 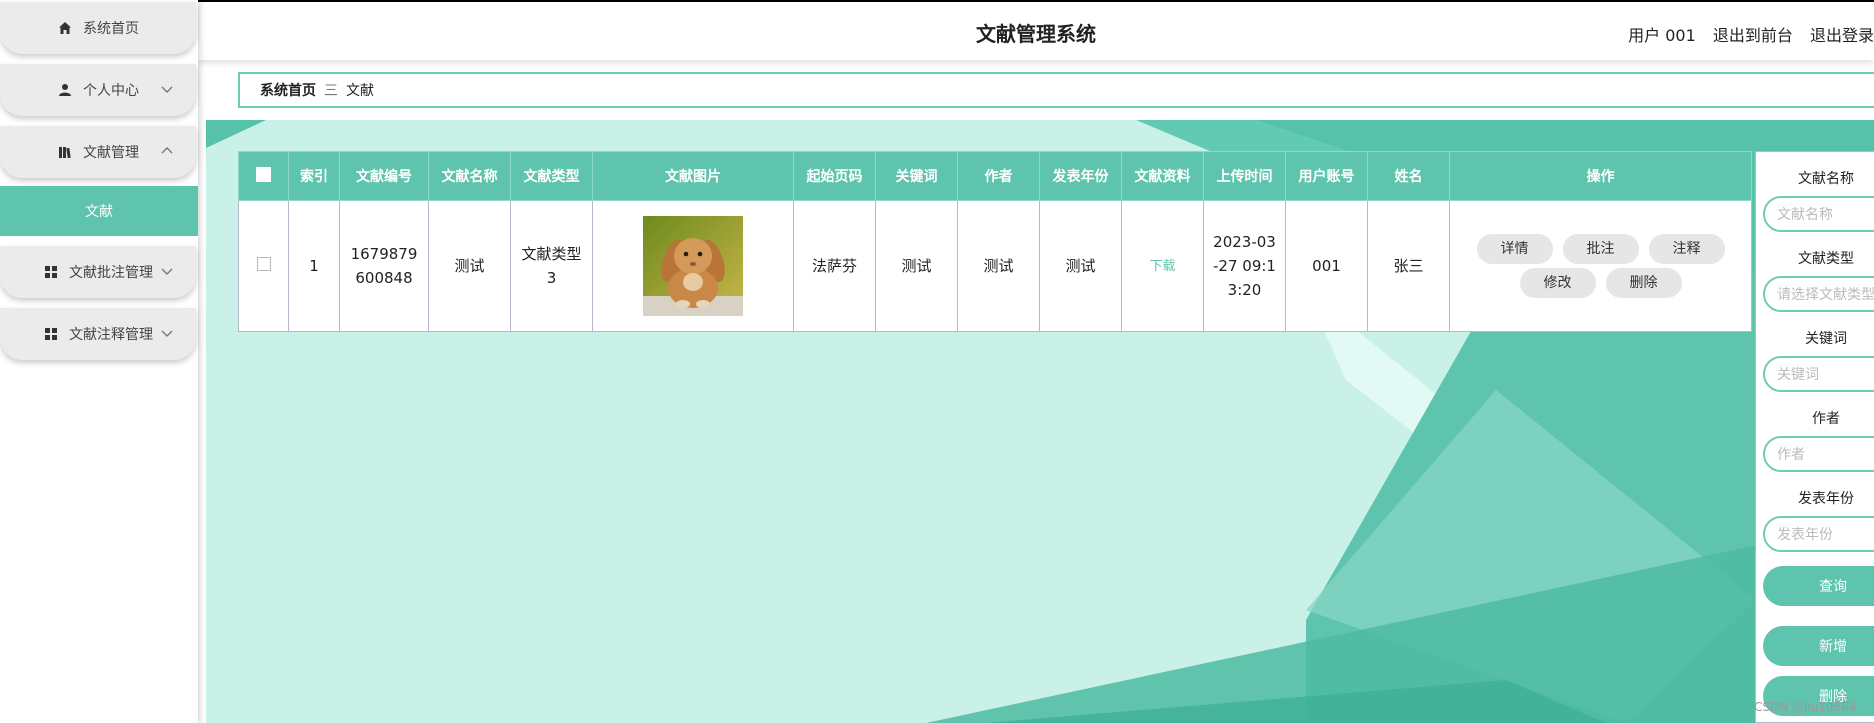 I want to click on sidebar-item-comments: 文献注释管理, so click(x=98, y=334).